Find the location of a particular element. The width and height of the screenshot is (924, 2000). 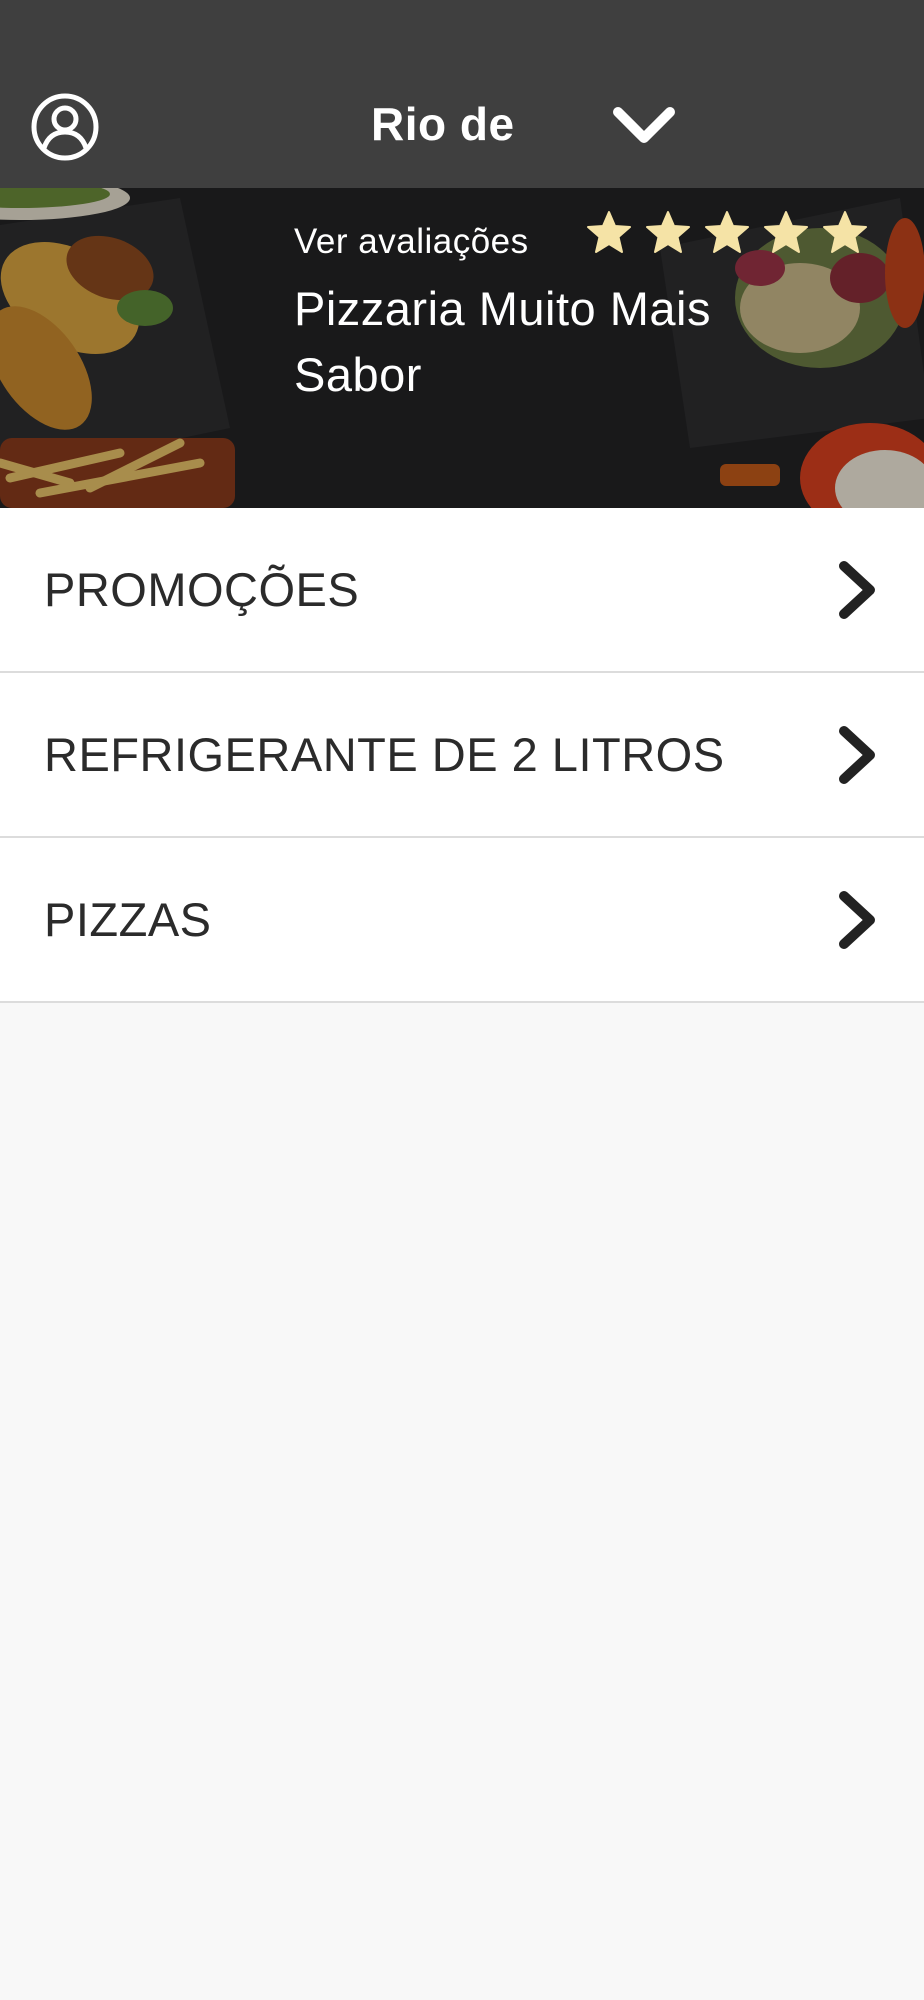

restaurant-name: Pizzaria Muito Mais Sabor is located at coordinates (502, 341).